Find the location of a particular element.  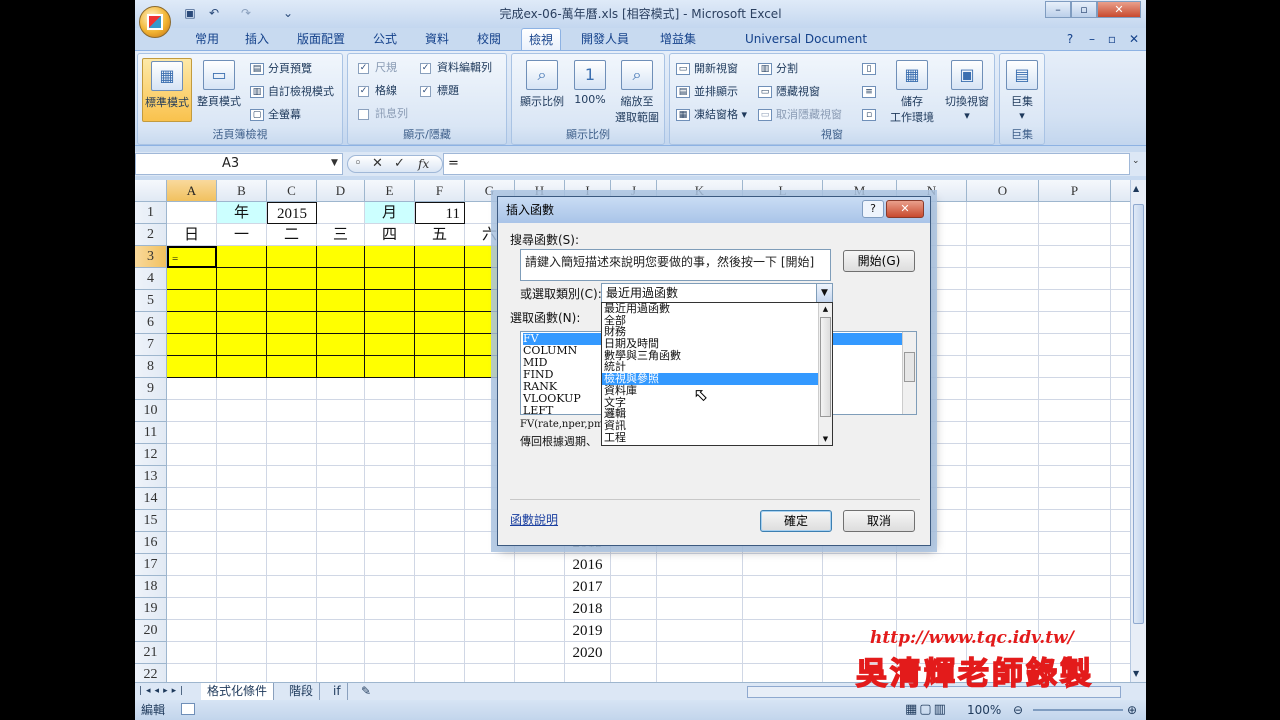

row-header: 21 is located at coordinates (151, 653).